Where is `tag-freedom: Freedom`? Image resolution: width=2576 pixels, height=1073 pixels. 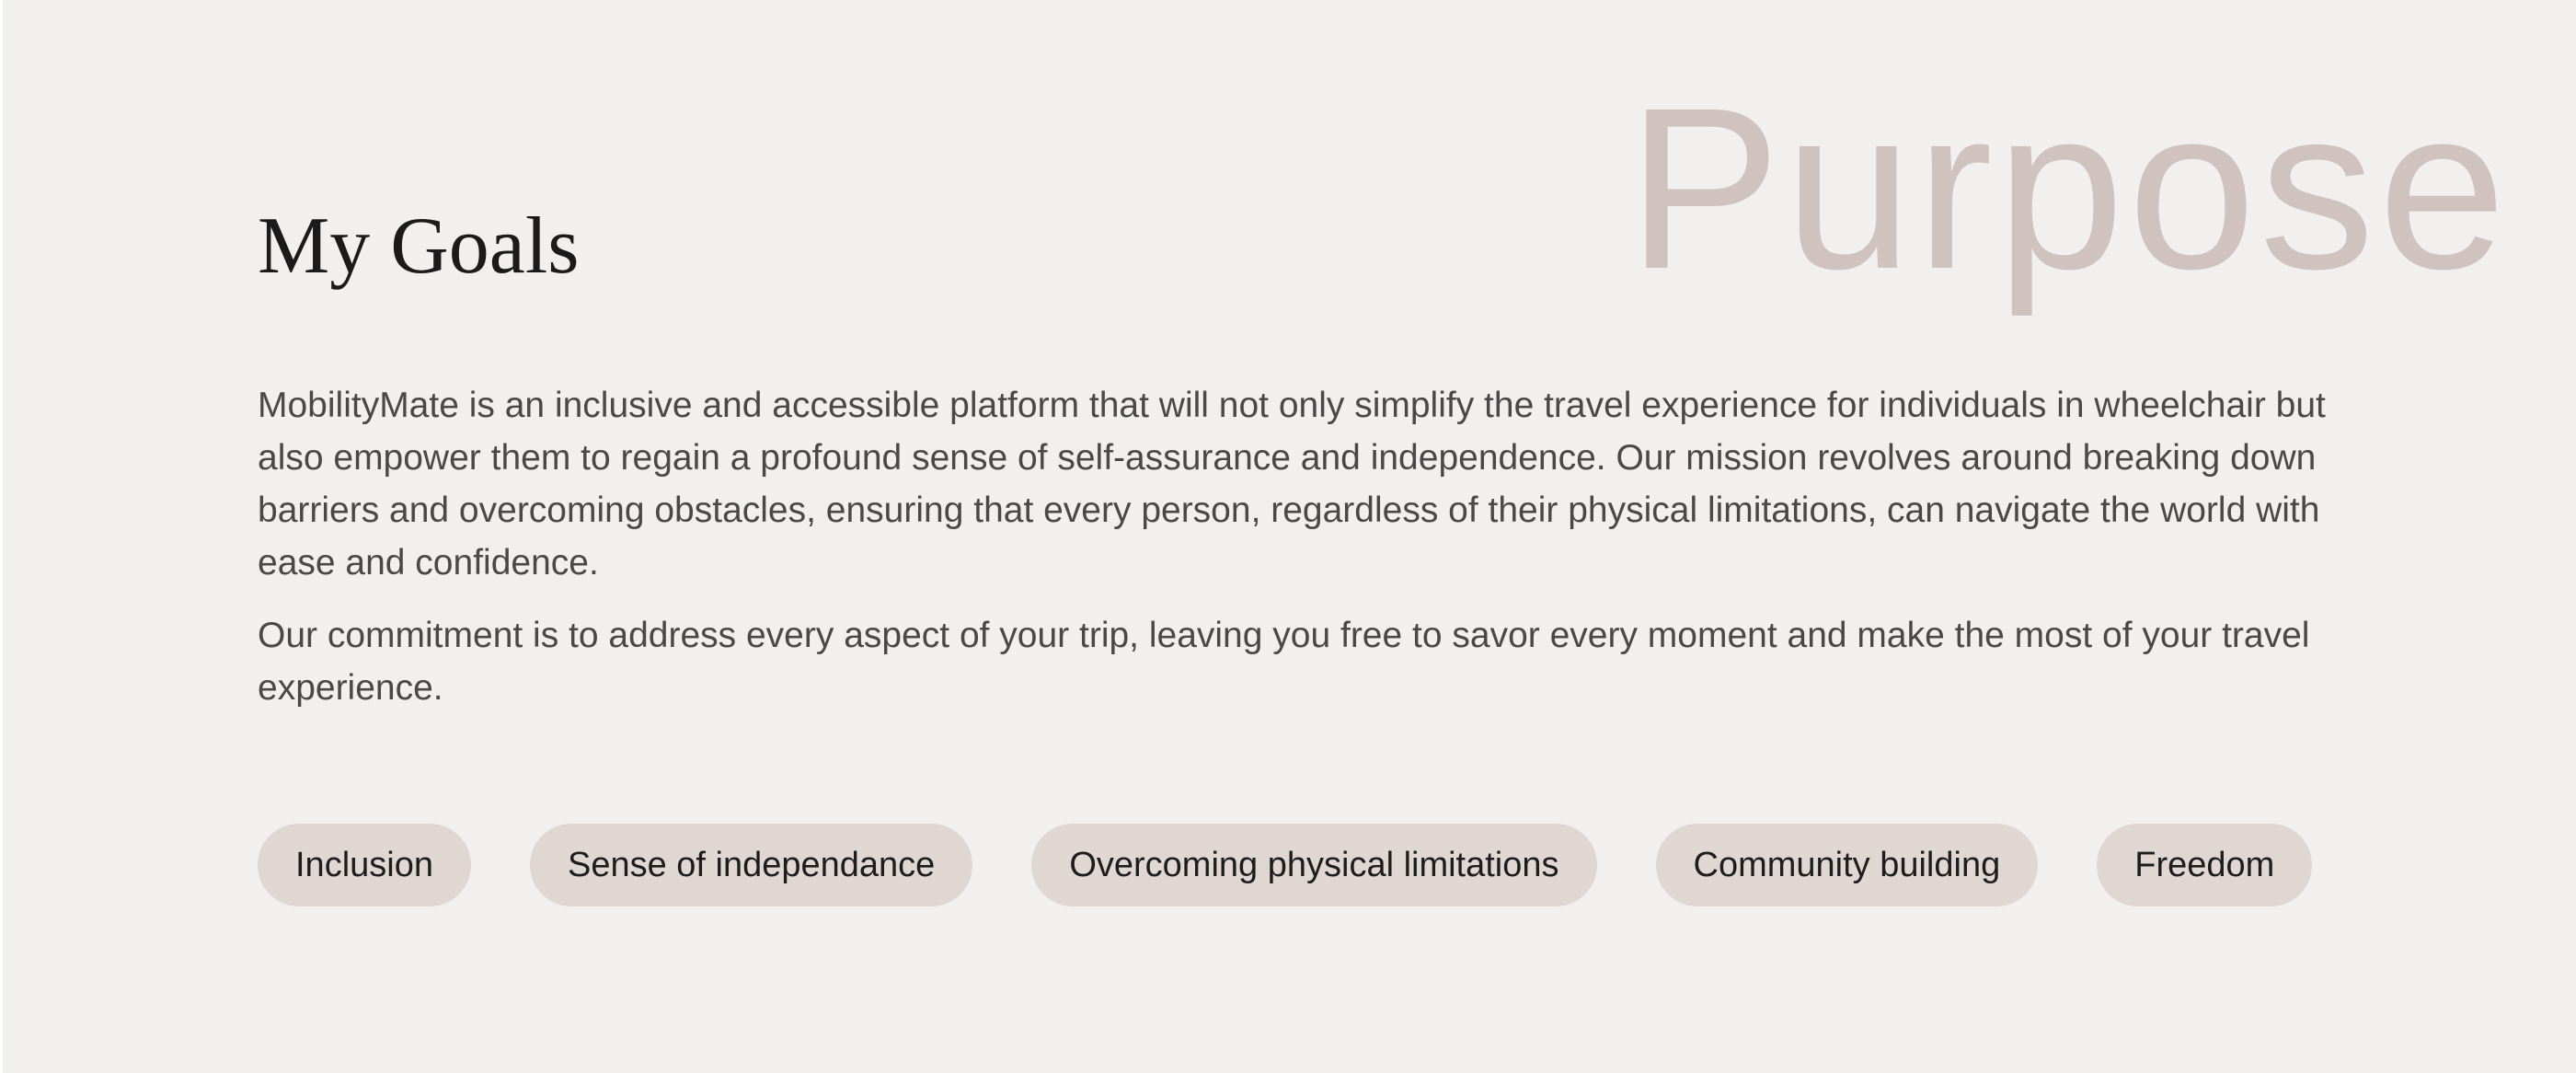 tag-freedom: Freedom is located at coordinates (2205, 865).